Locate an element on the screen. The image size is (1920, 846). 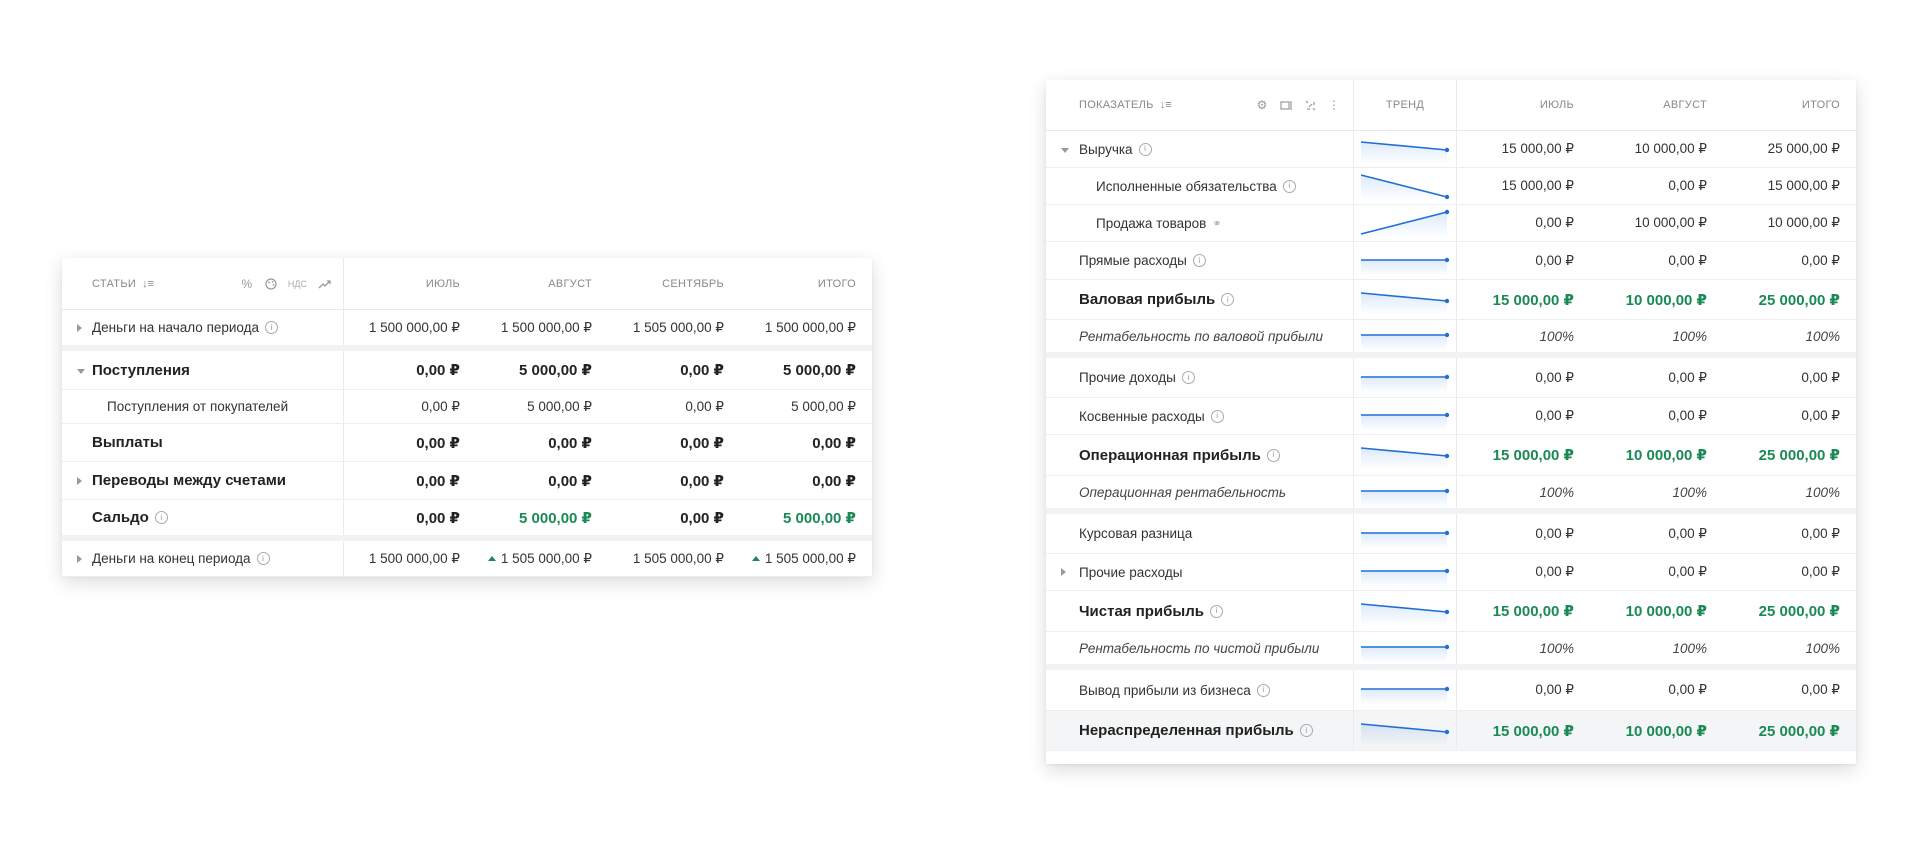
nds-toggle: НДС is located at coordinates (297, 284).